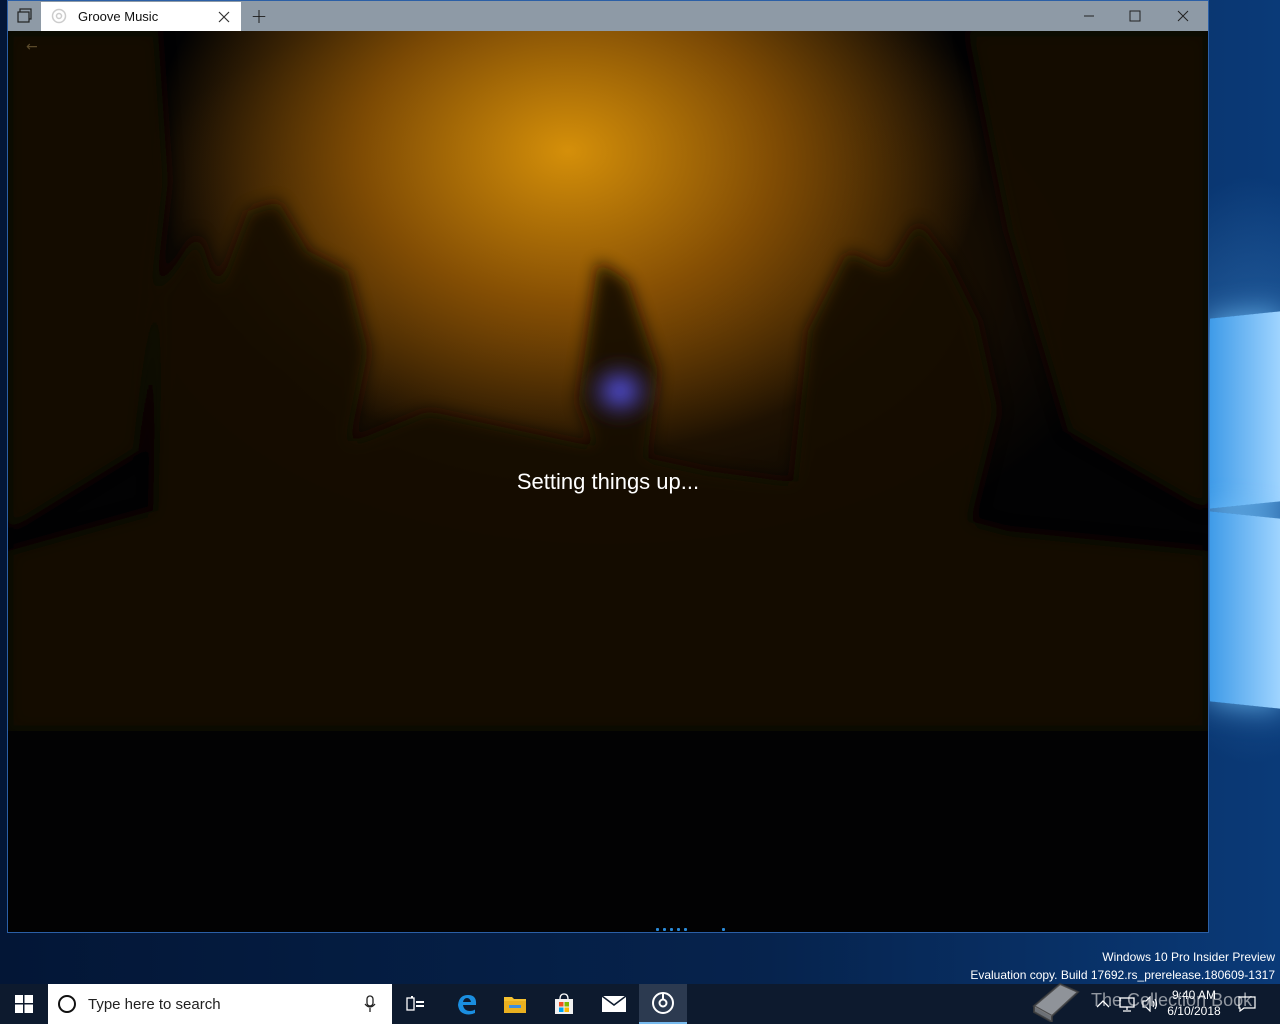 The image size is (1280, 1024). I want to click on minimize-icon, so click(1089, 16).